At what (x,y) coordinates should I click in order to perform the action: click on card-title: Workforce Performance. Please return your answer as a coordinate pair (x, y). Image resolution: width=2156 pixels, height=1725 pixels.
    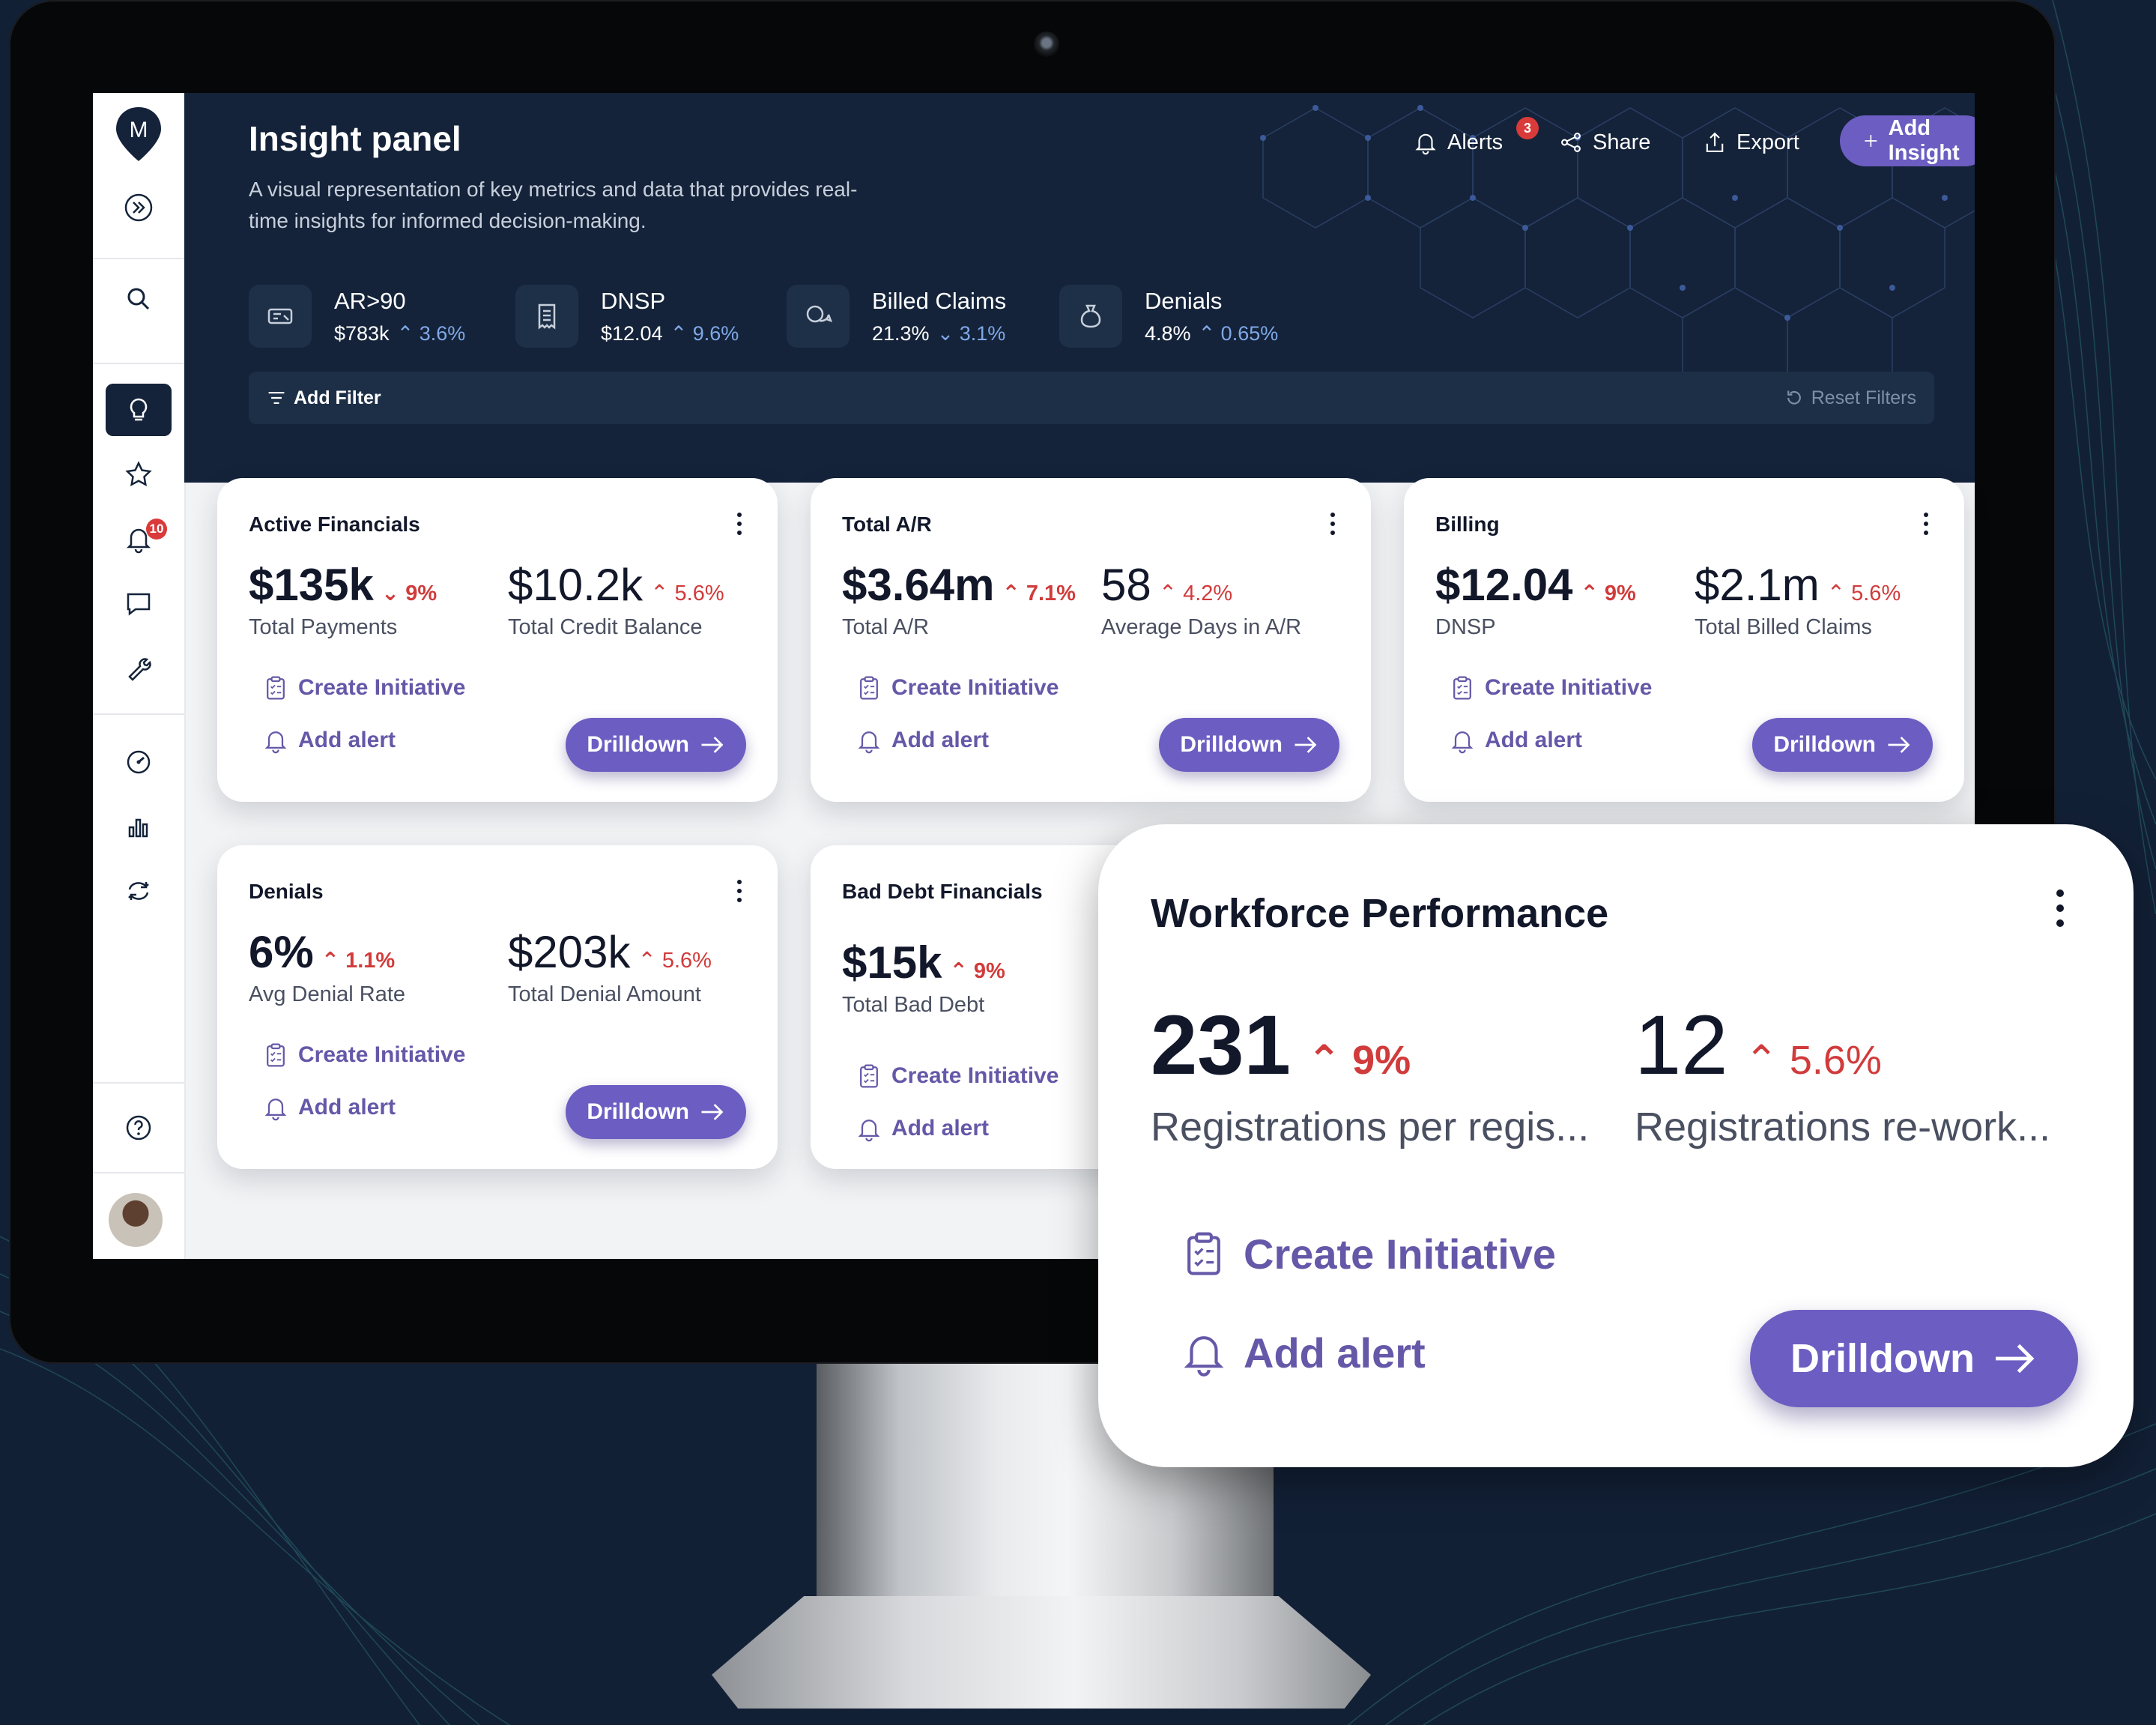
    Looking at the image, I should click on (1380, 913).